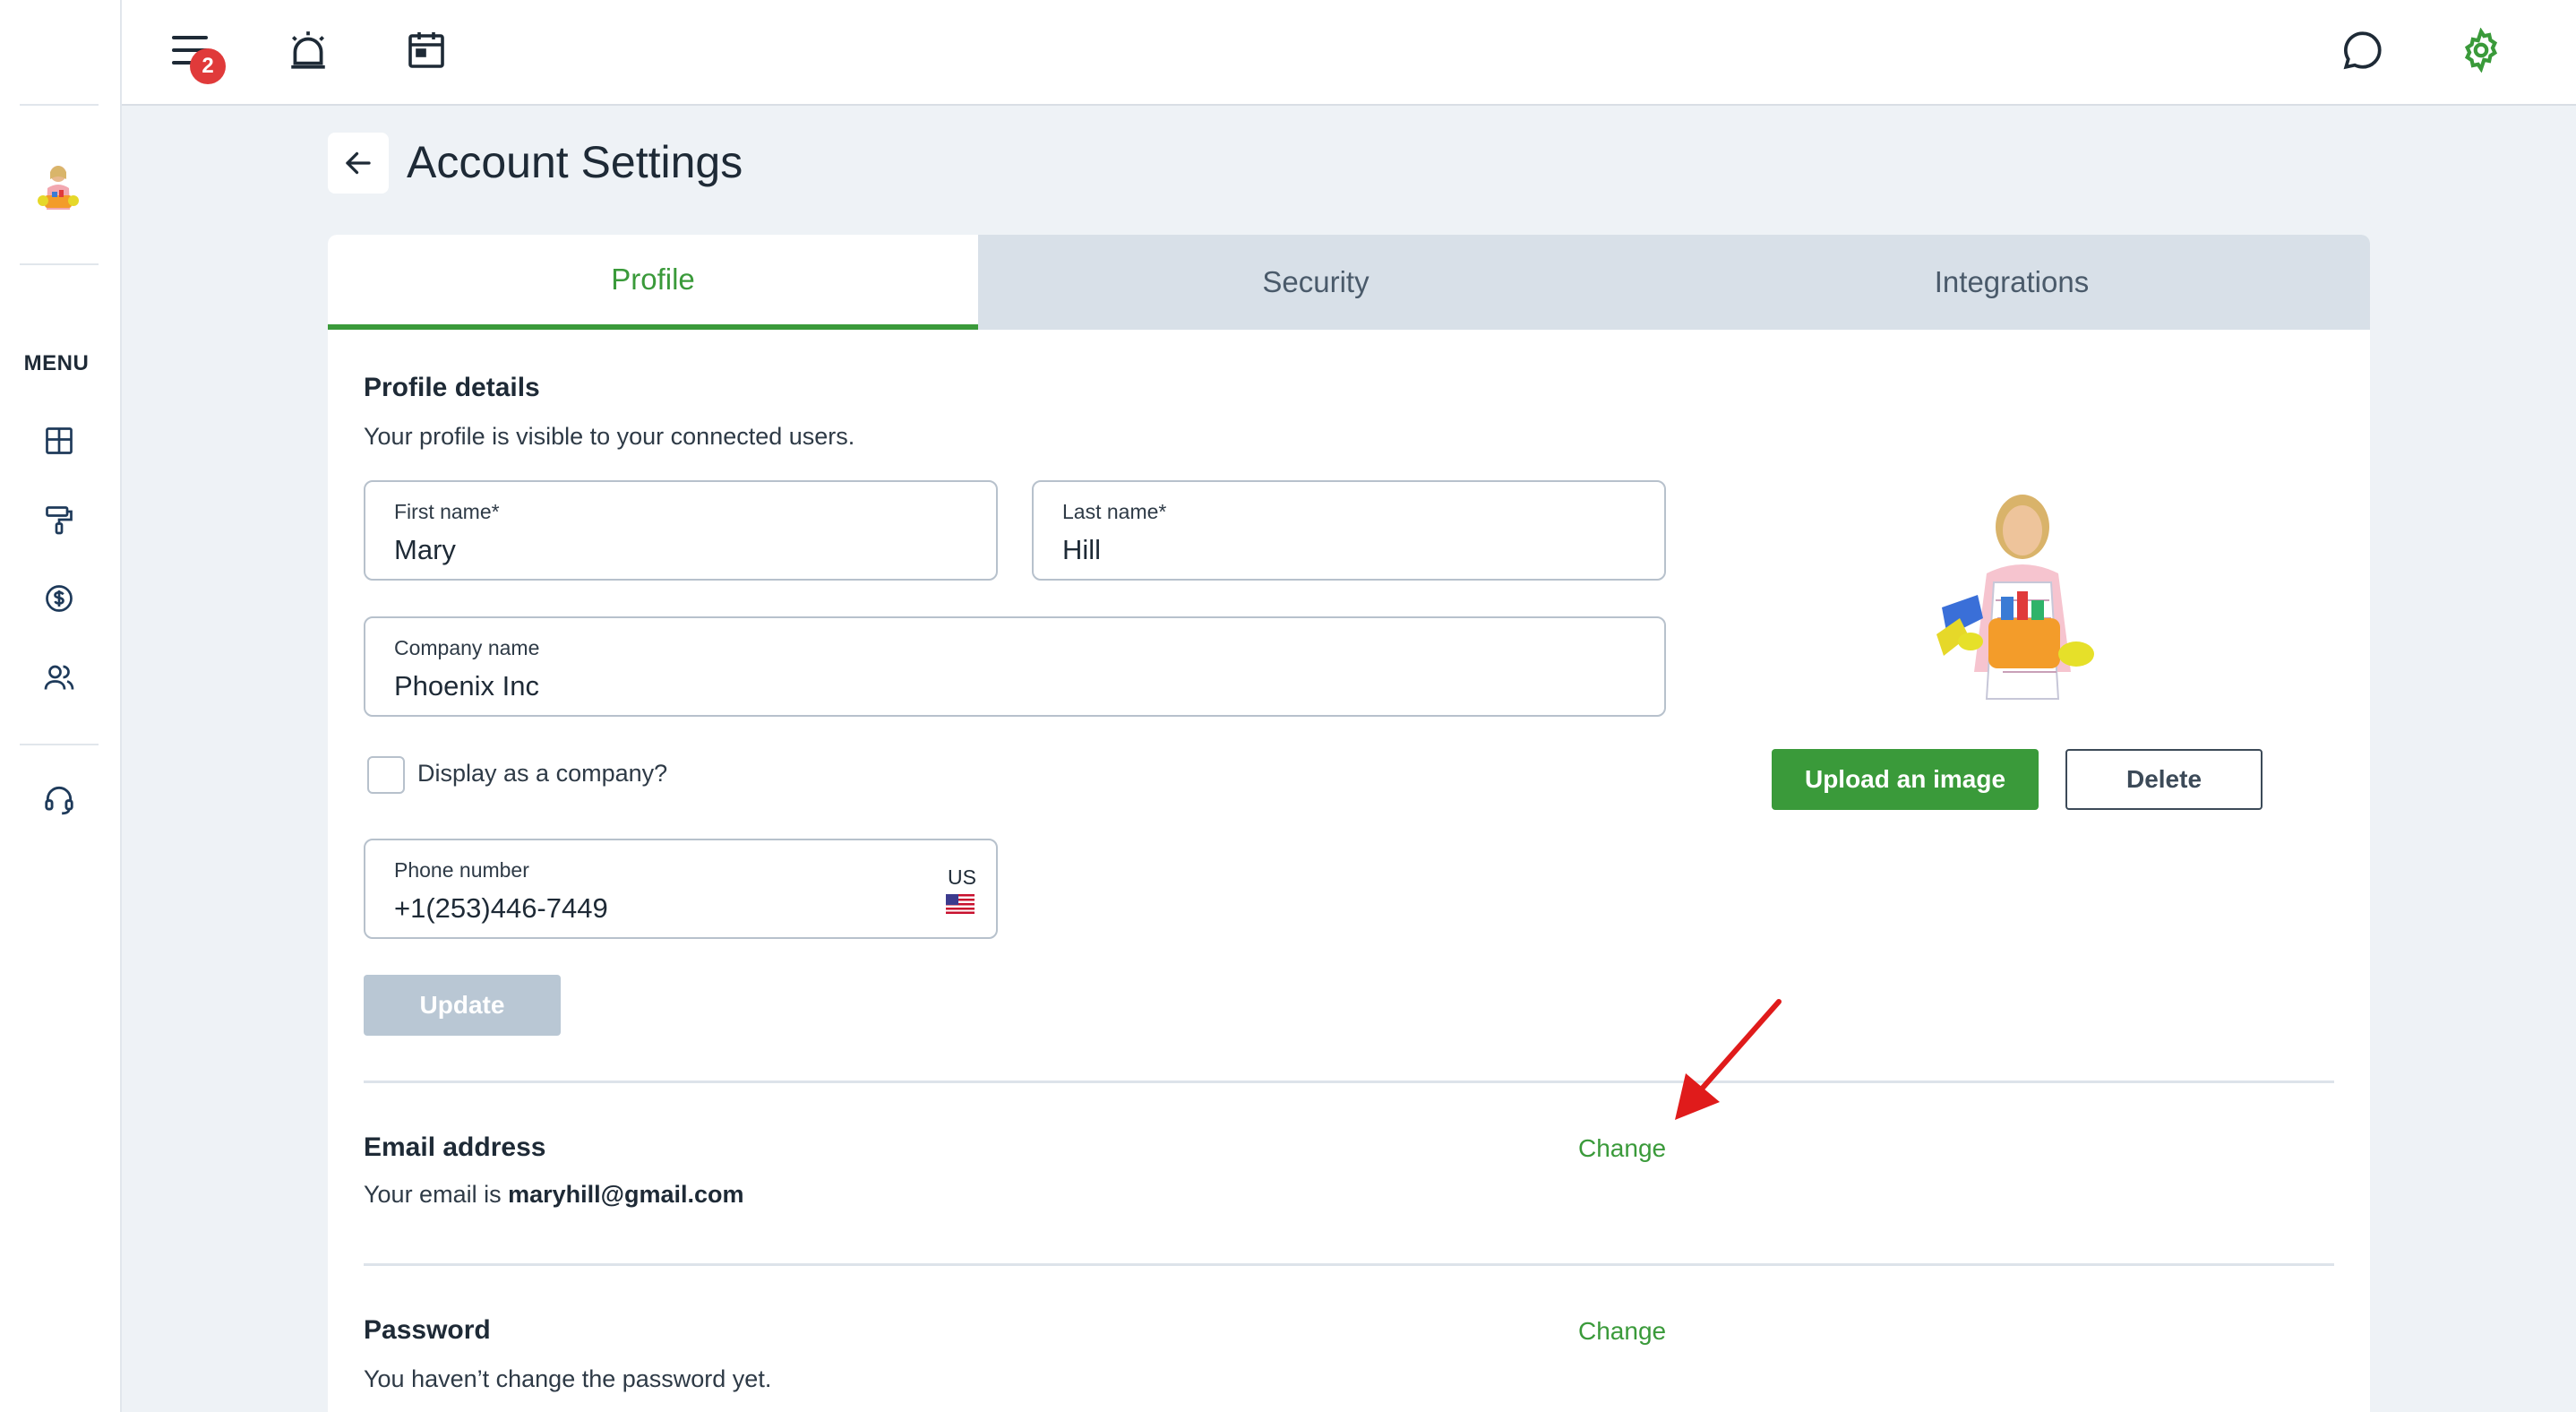 This screenshot has height=1412, width=2576. I want to click on tab-bar: Profile Security Integrations, so click(1349, 282).